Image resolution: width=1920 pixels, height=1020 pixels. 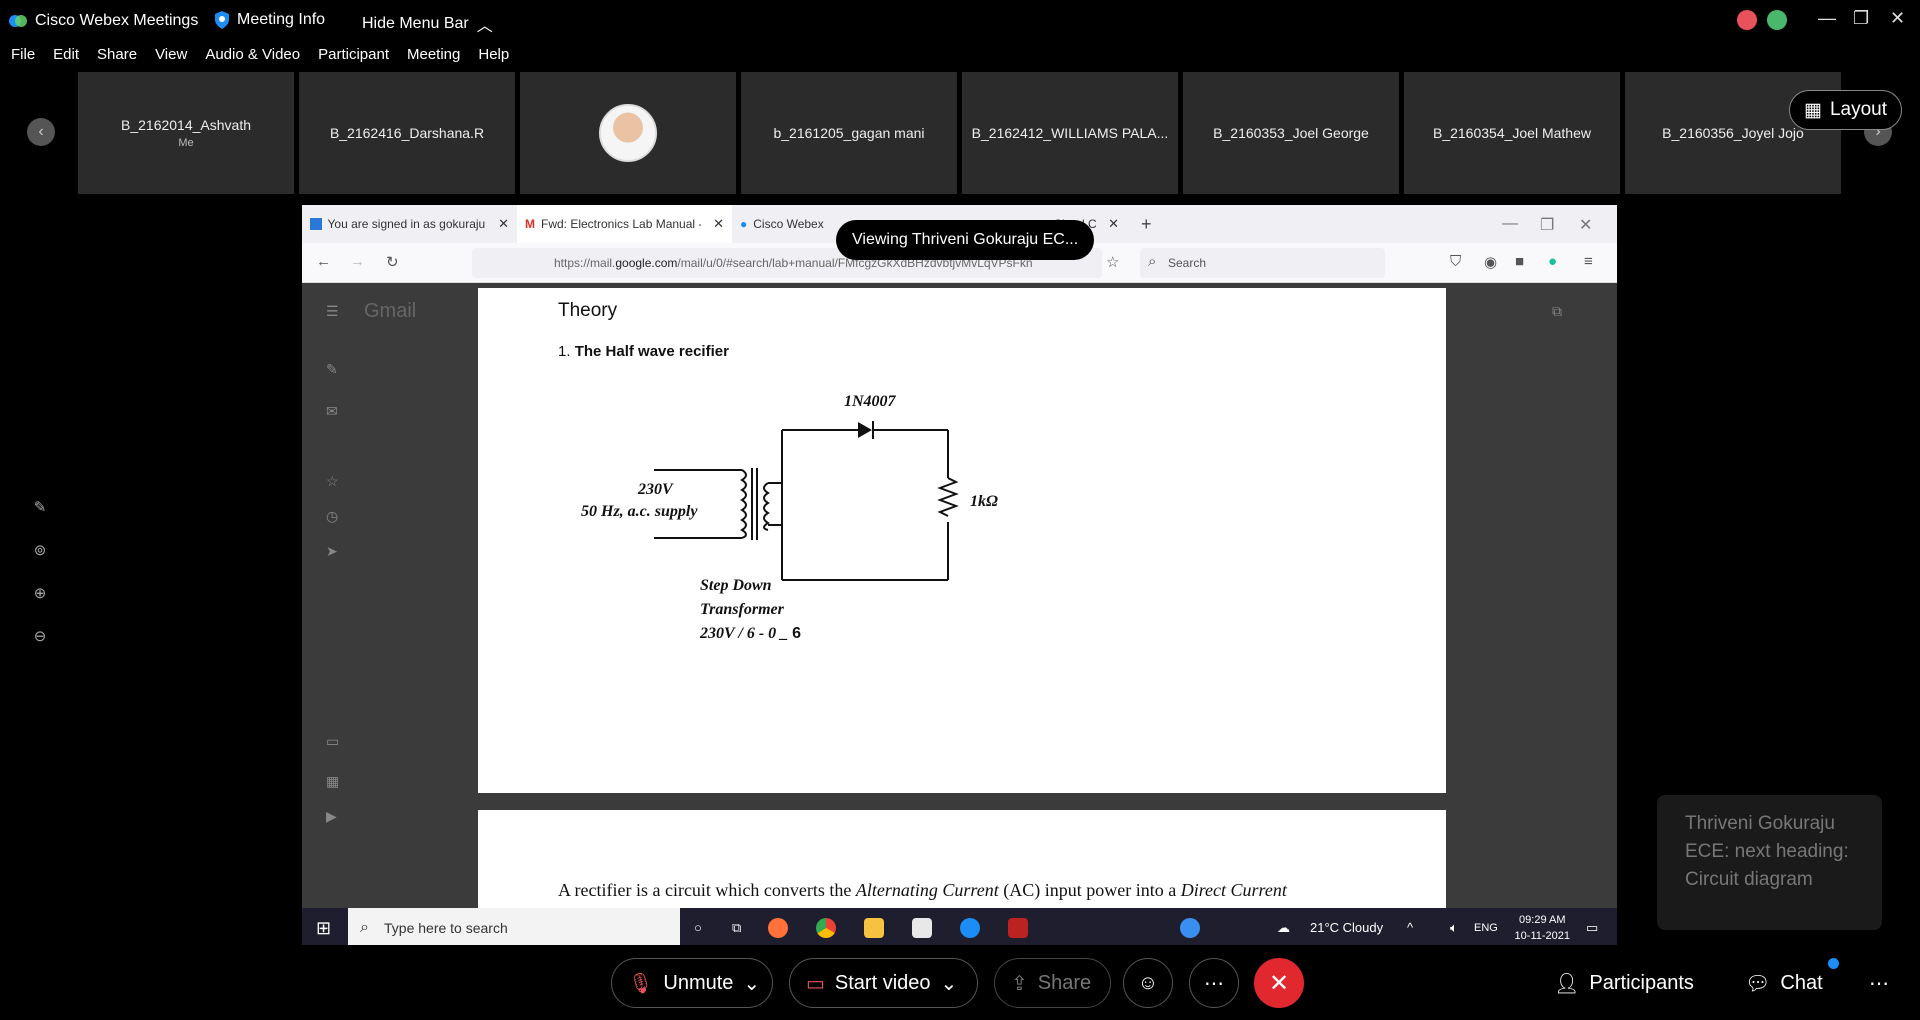 What do you see at coordinates (323, 261) in the screenshot?
I see `back-icon: ←` at bounding box center [323, 261].